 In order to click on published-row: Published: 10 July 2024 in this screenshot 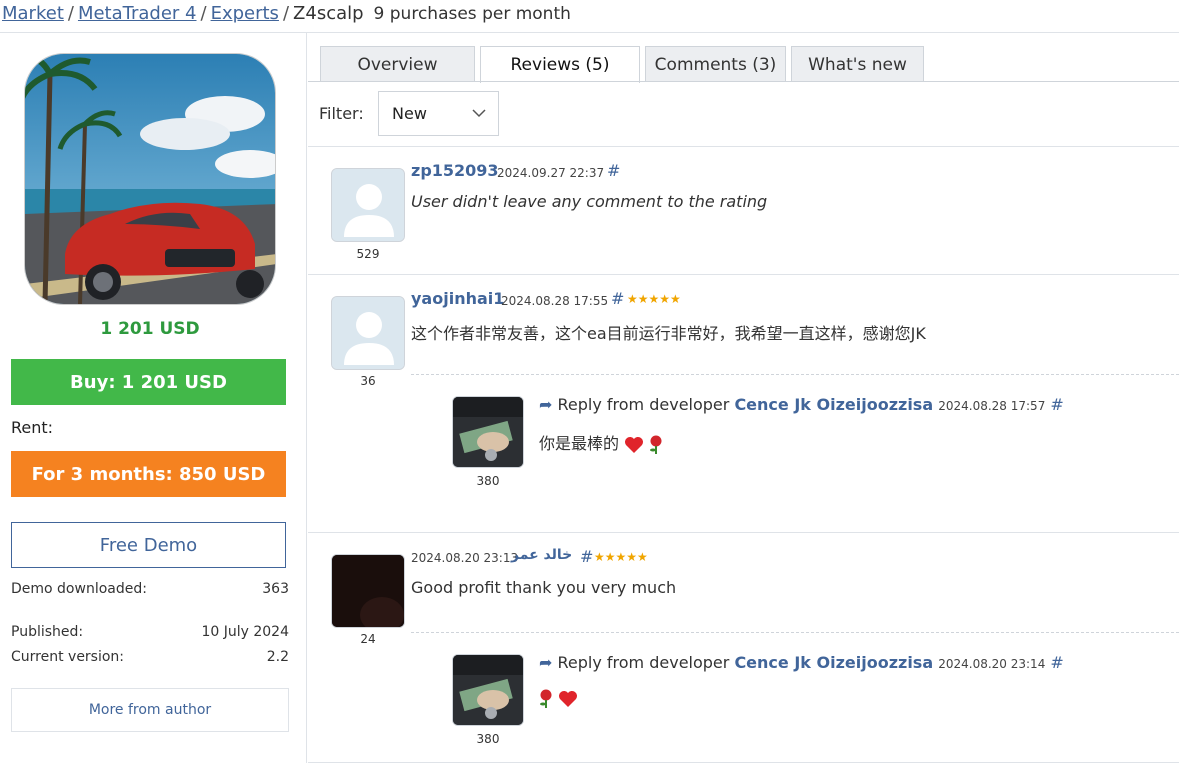, I will do `click(150, 632)`.